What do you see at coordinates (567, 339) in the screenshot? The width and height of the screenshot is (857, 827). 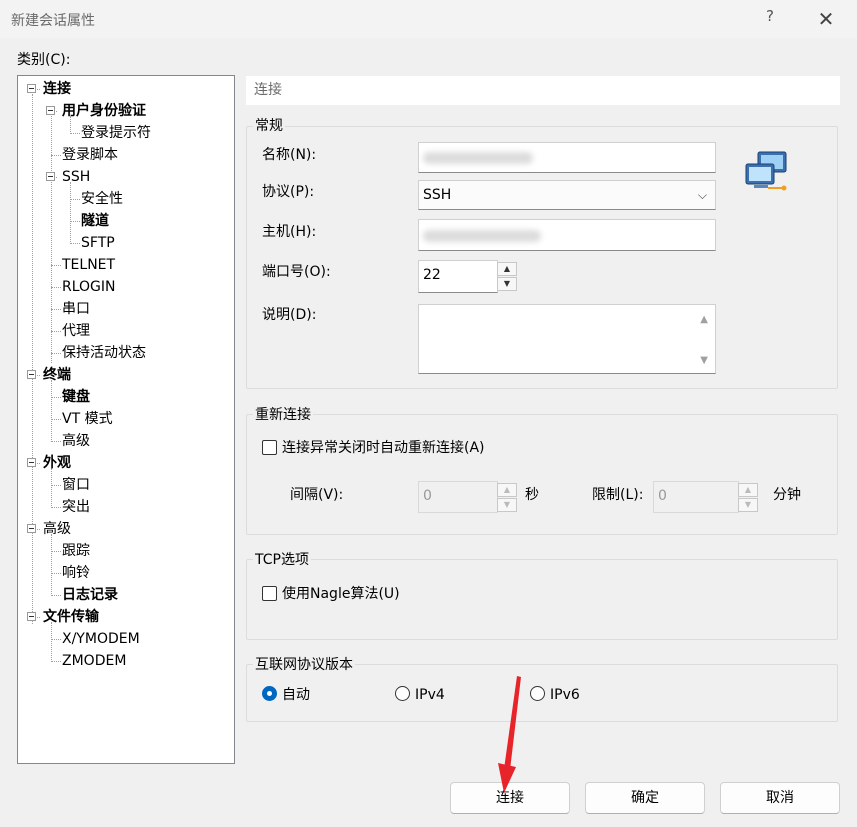 I see `description-field: ▲ ▼` at bounding box center [567, 339].